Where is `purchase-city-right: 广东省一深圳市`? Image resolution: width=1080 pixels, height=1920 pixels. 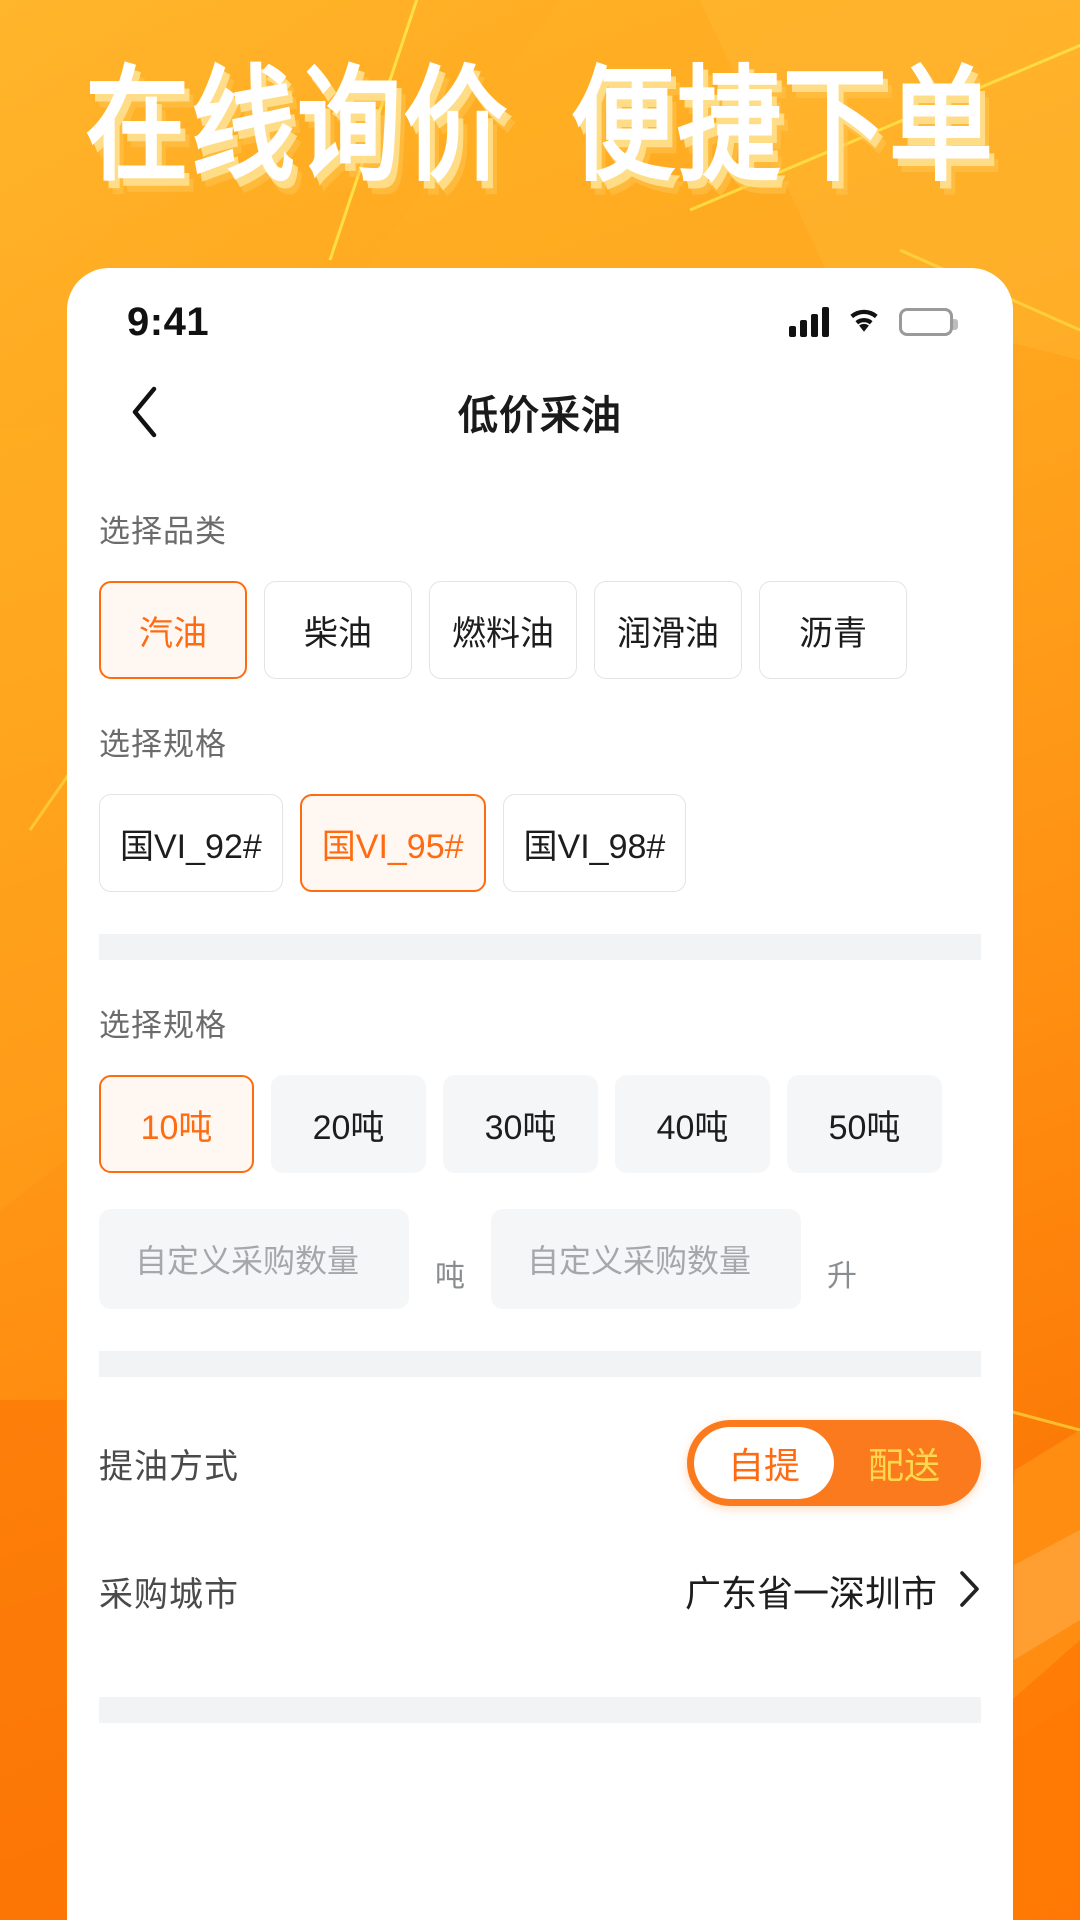 purchase-city-right: 广东省一深圳市 is located at coordinates (833, 1591).